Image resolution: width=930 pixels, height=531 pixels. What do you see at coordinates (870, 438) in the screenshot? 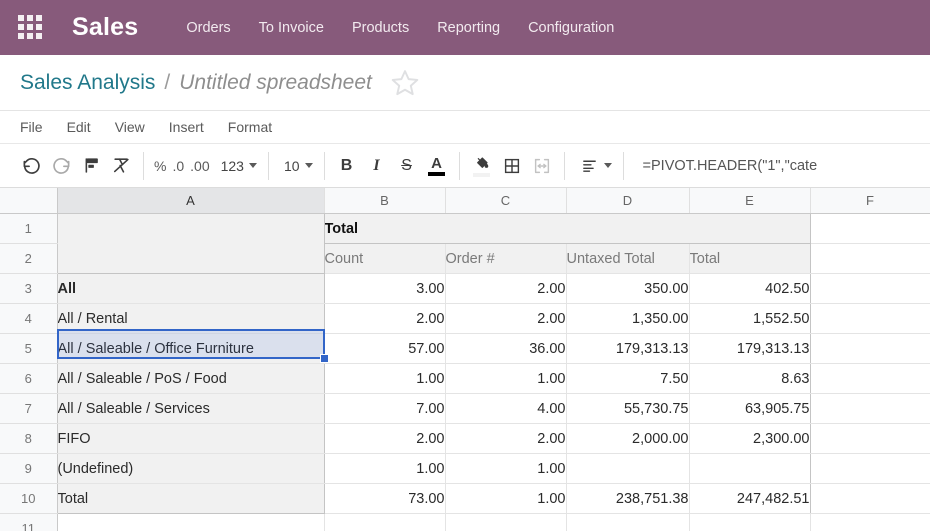
I see `cell-f8` at bounding box center [870, 438].